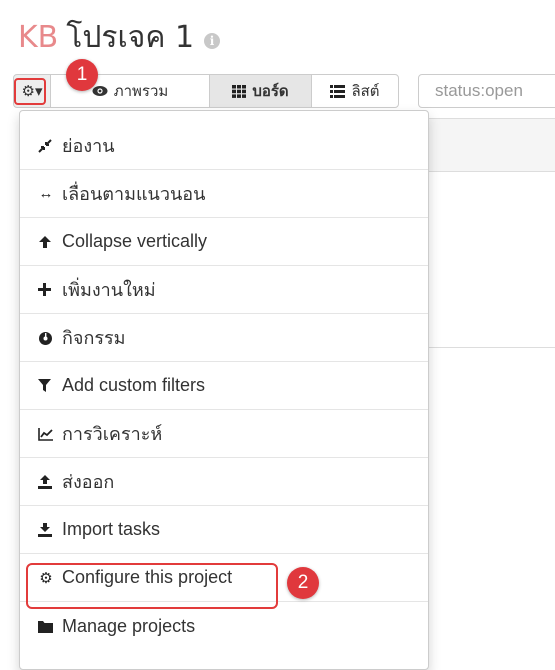 The width and height of the screenshot is (555, 670). Describe the element at coordinates (111, 529) in the screenshot. I see `menu-item-label: Import tasks` at that location.